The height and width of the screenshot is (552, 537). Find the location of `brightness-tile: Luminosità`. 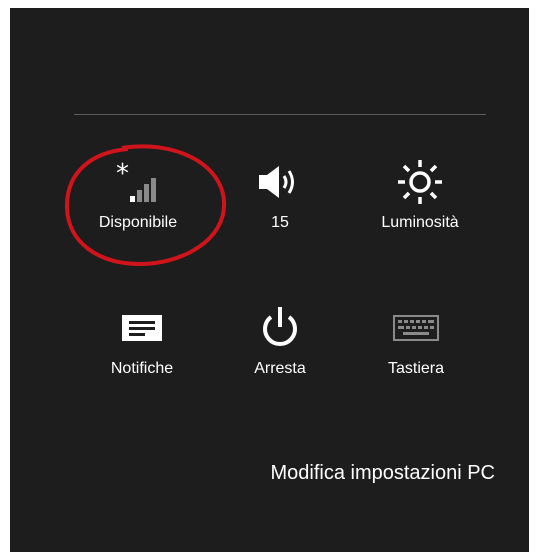

brightness-tile: Luminosità is located at coordinates (420, 193).